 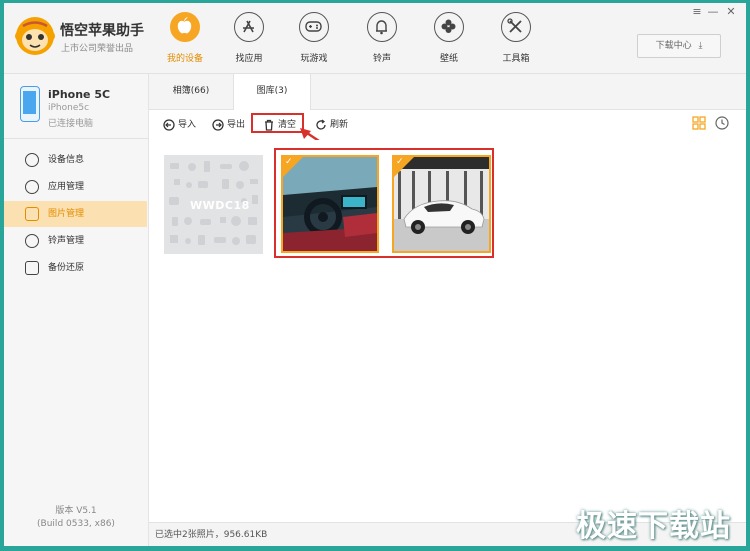 What do you see at coordinates (185, 27) in the screenshot?
I see `apple-icon` at bounding box center [185, 27].